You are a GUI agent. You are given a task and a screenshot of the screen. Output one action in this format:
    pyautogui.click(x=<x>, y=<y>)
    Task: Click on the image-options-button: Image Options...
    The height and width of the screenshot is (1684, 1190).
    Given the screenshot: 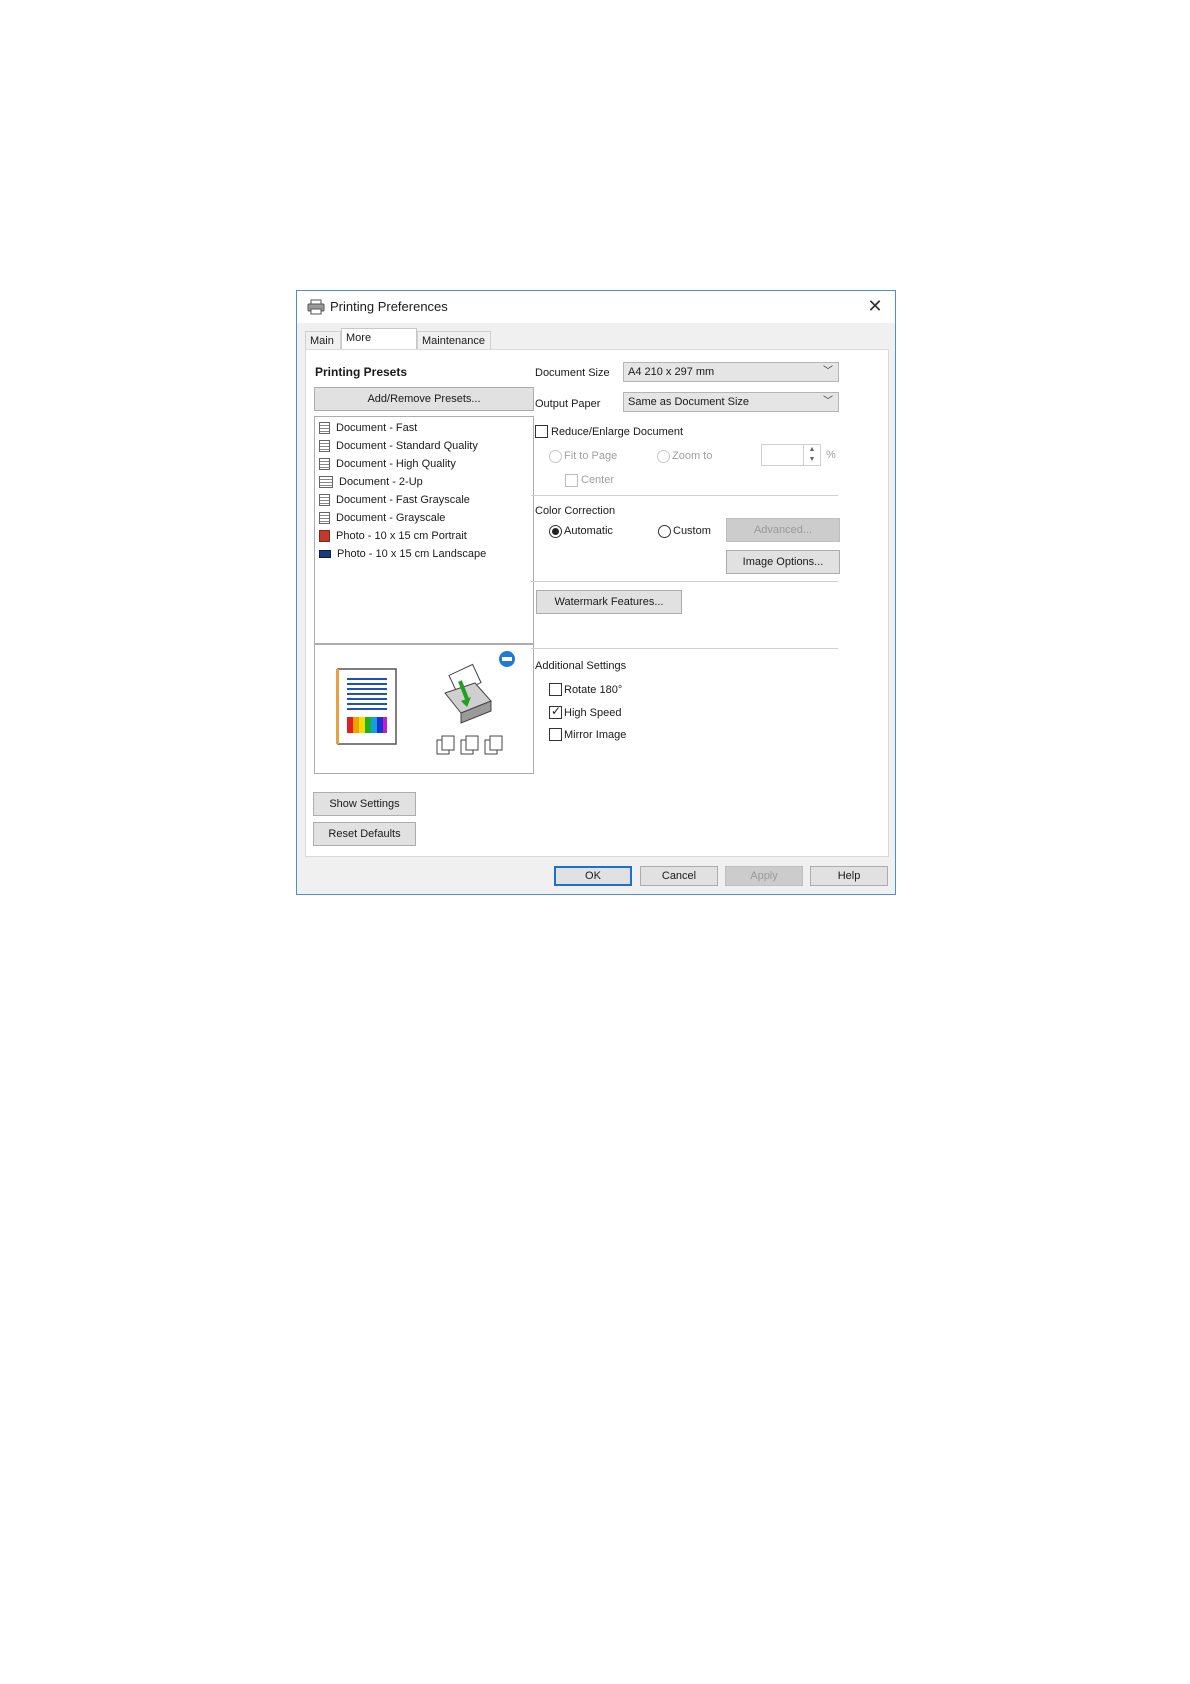 What is the action you would take?
    pyautogui.click(x=783, y=562)
    